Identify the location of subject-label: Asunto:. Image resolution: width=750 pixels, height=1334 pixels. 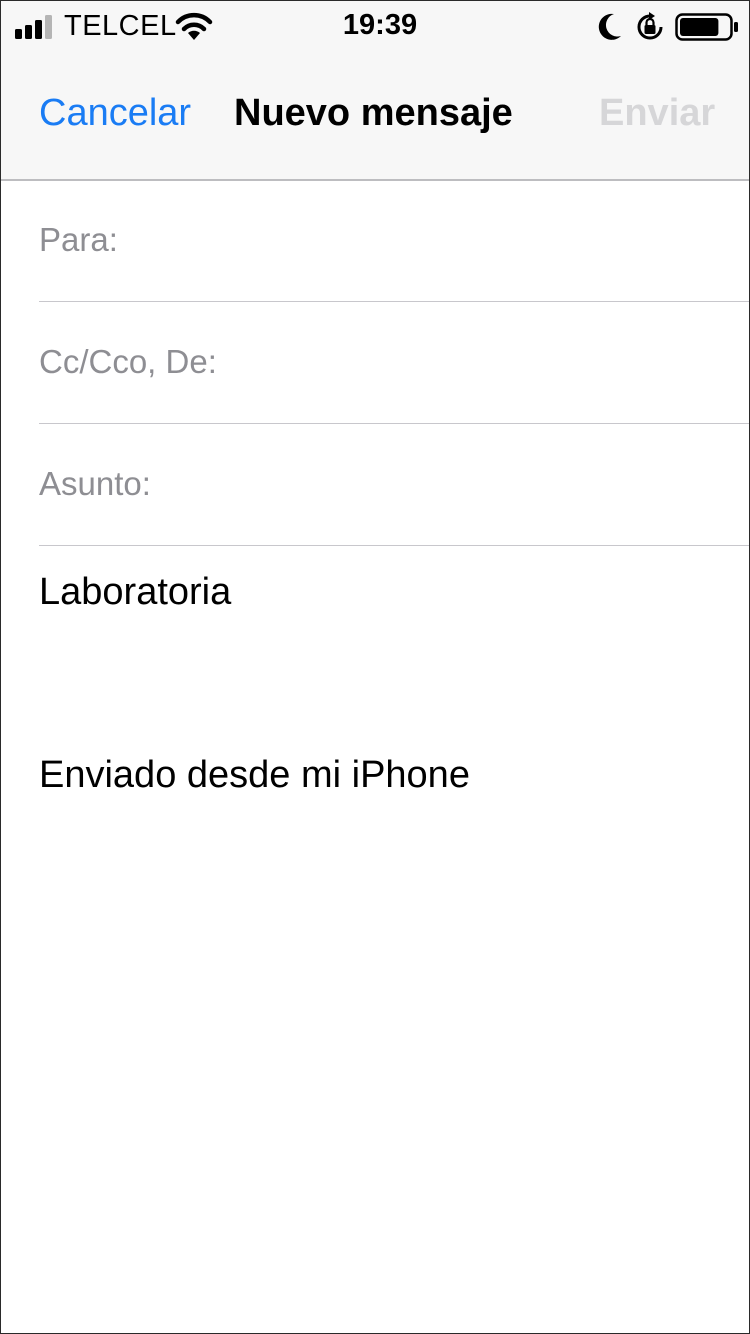
(95, 483).